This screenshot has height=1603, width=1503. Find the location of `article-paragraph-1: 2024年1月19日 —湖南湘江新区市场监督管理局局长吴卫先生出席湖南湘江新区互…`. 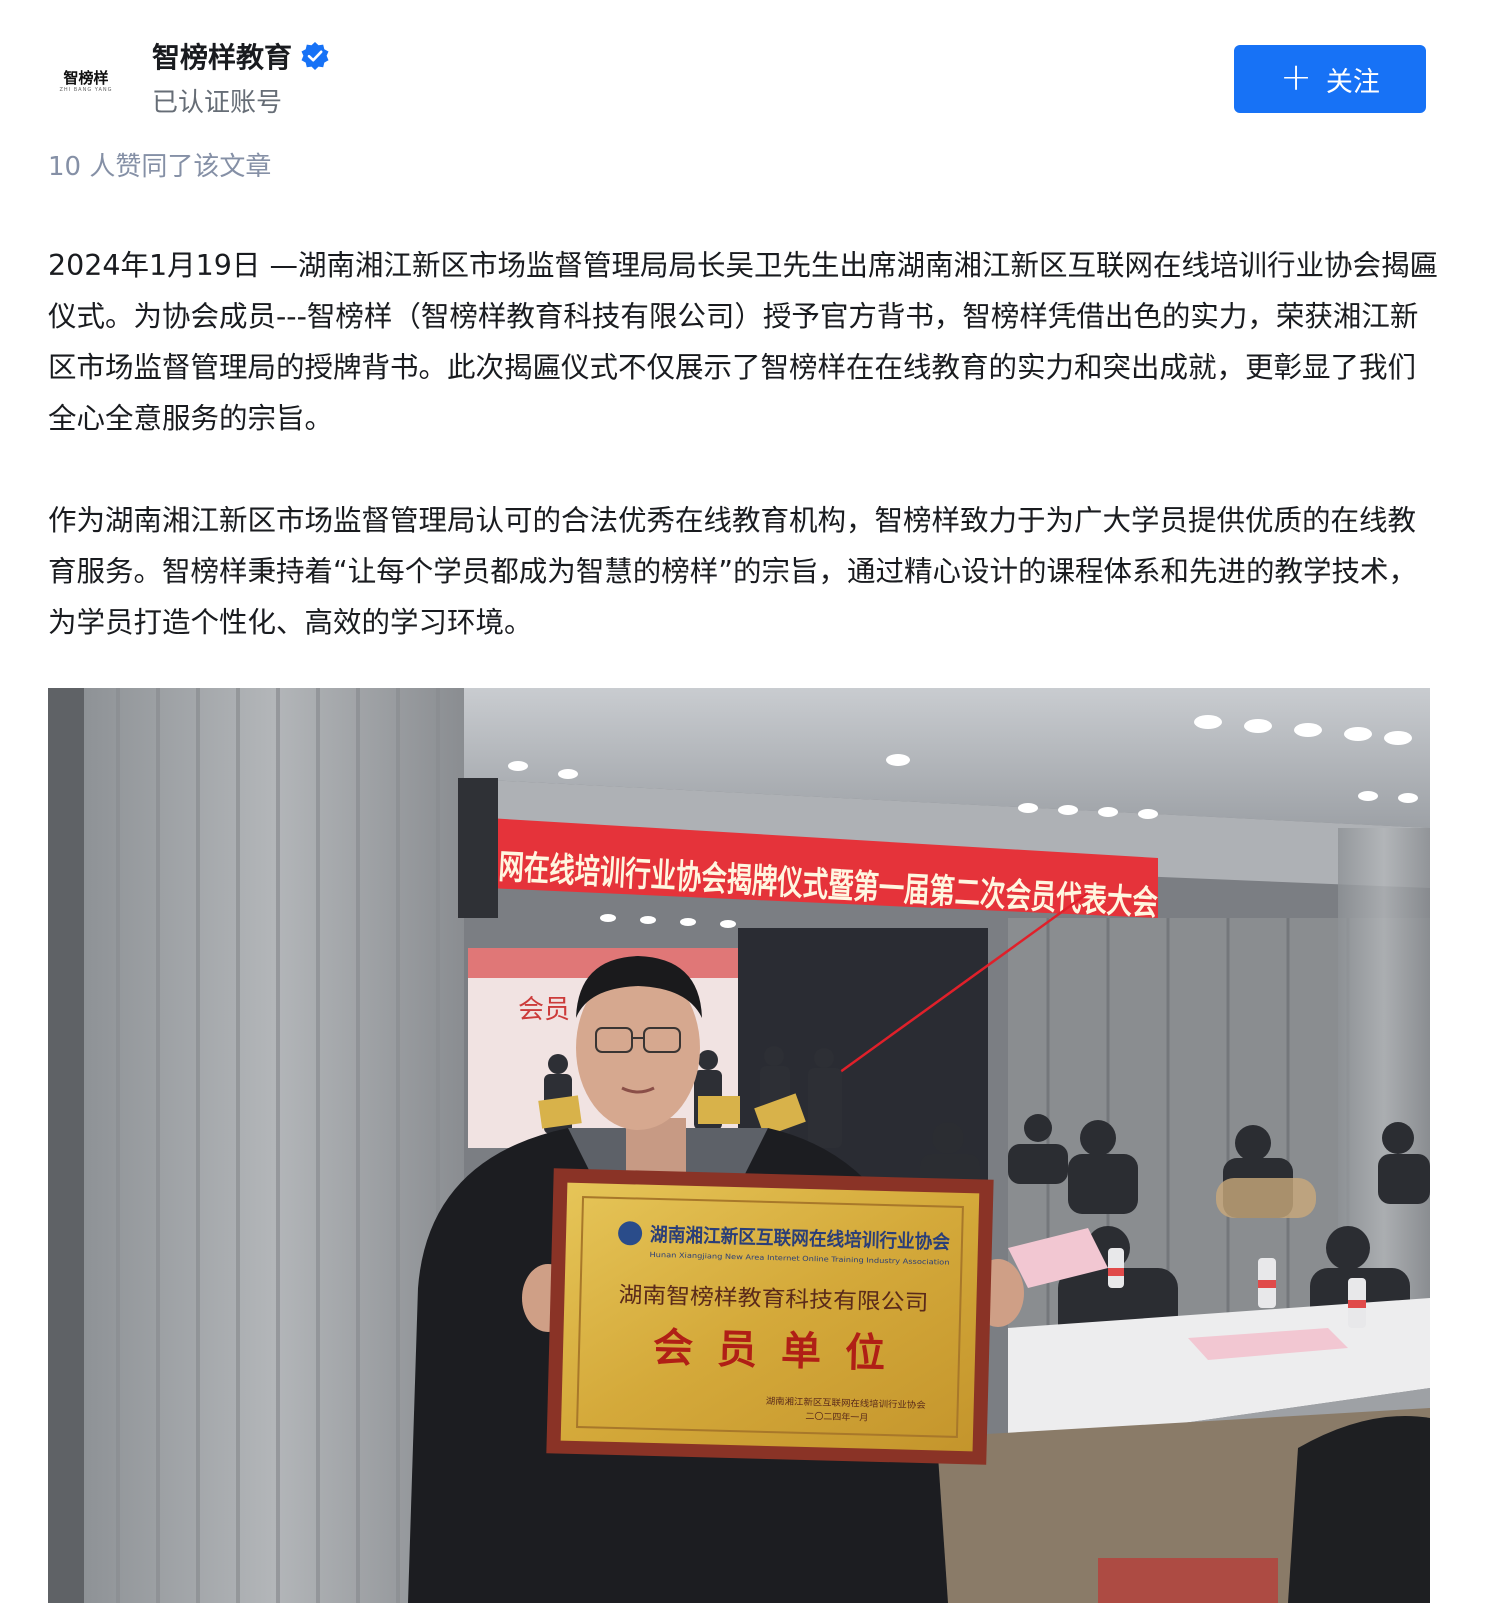

article-paragraph-1: 2024年1月19日 —湖南湘江新区市场监督管理局局长吴卫先生出席湖南湘江新区互… is located at coordinates (743, 342).